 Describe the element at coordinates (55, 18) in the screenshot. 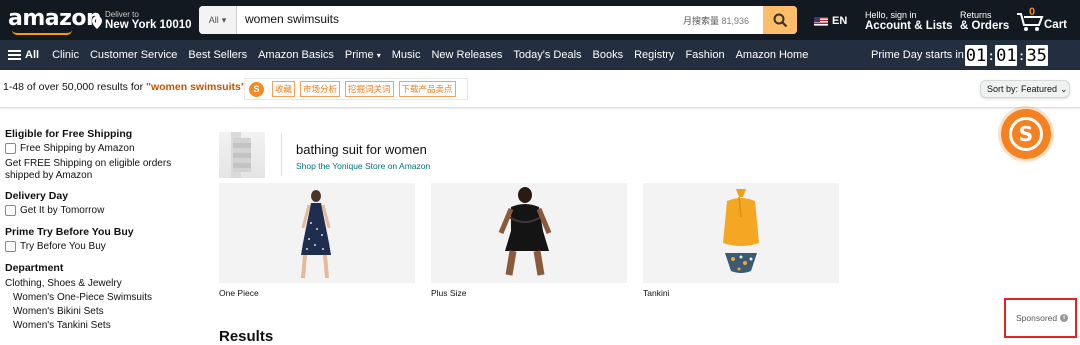

I see `amazon-logo: amazon` at that location.